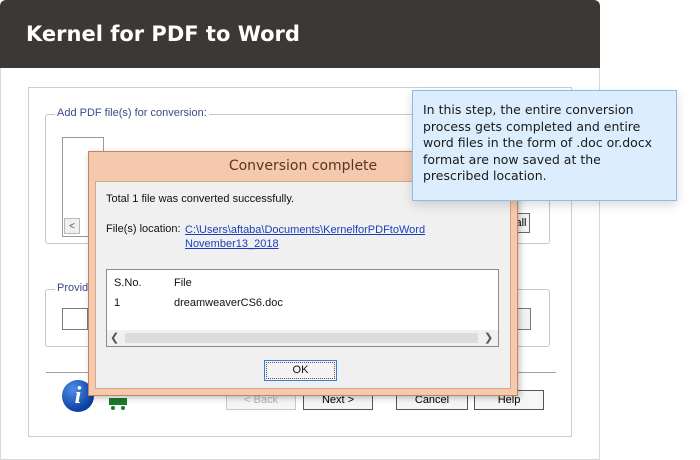 The image size is (700, 460). Describe the element at coordinates (114, 337) in the screenshot. I see `scroll-left-arrow-icon: ❮` at that location.